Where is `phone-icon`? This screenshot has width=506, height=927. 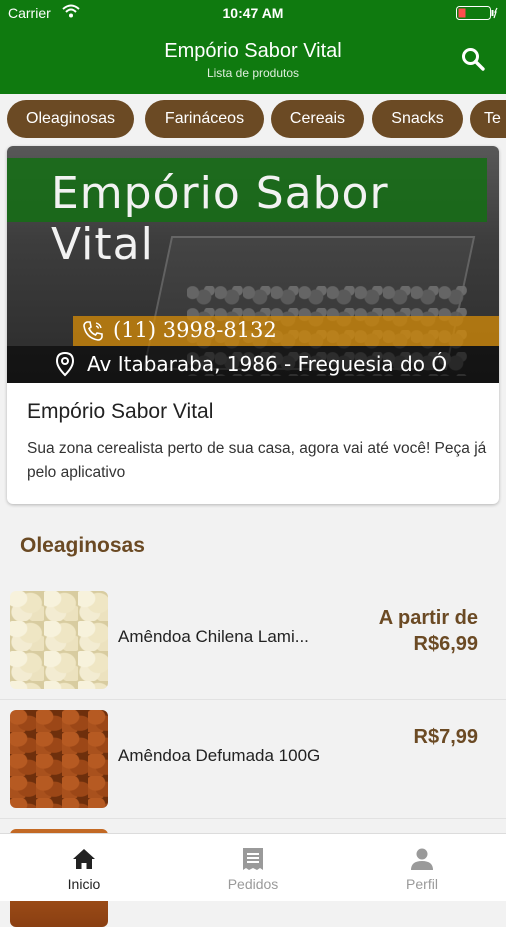 phone-icon is located at coordinates (93, 331).